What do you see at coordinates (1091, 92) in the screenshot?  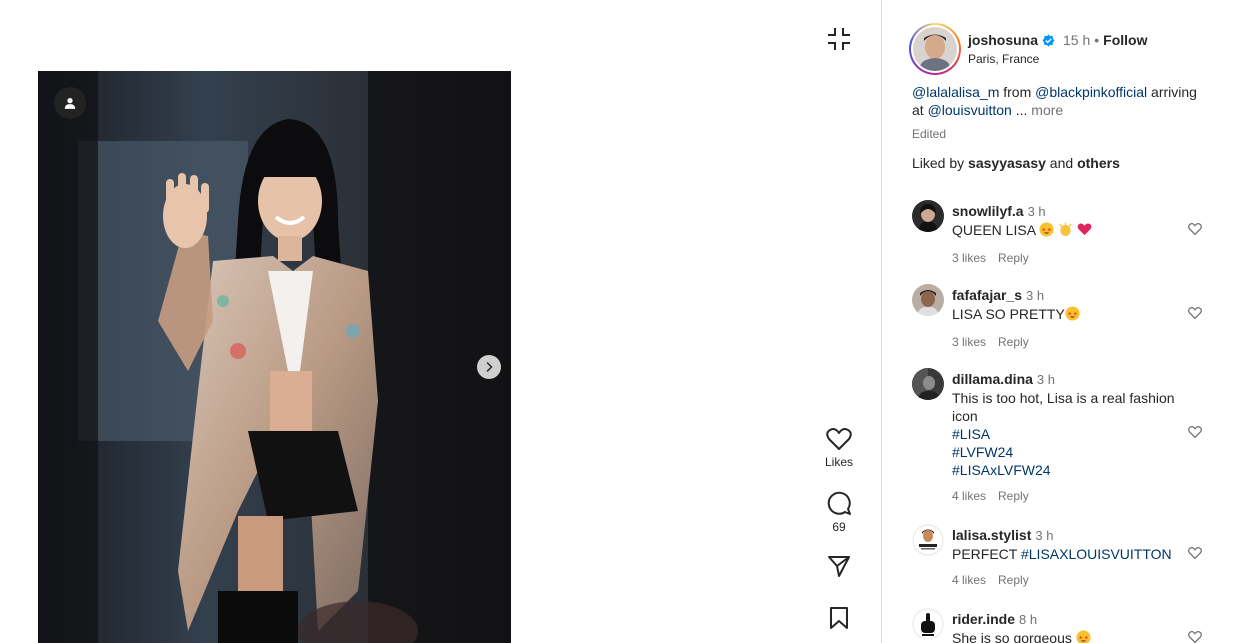 I see `caption-mention-blackpink: @blackpinkofficial` at bounding box center [1091, 92].